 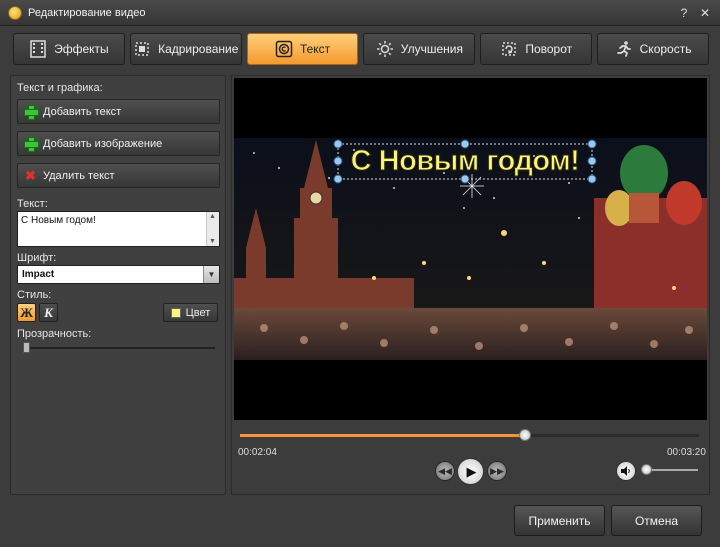 I want to click on crop-icon, so click(x=142, y=49).